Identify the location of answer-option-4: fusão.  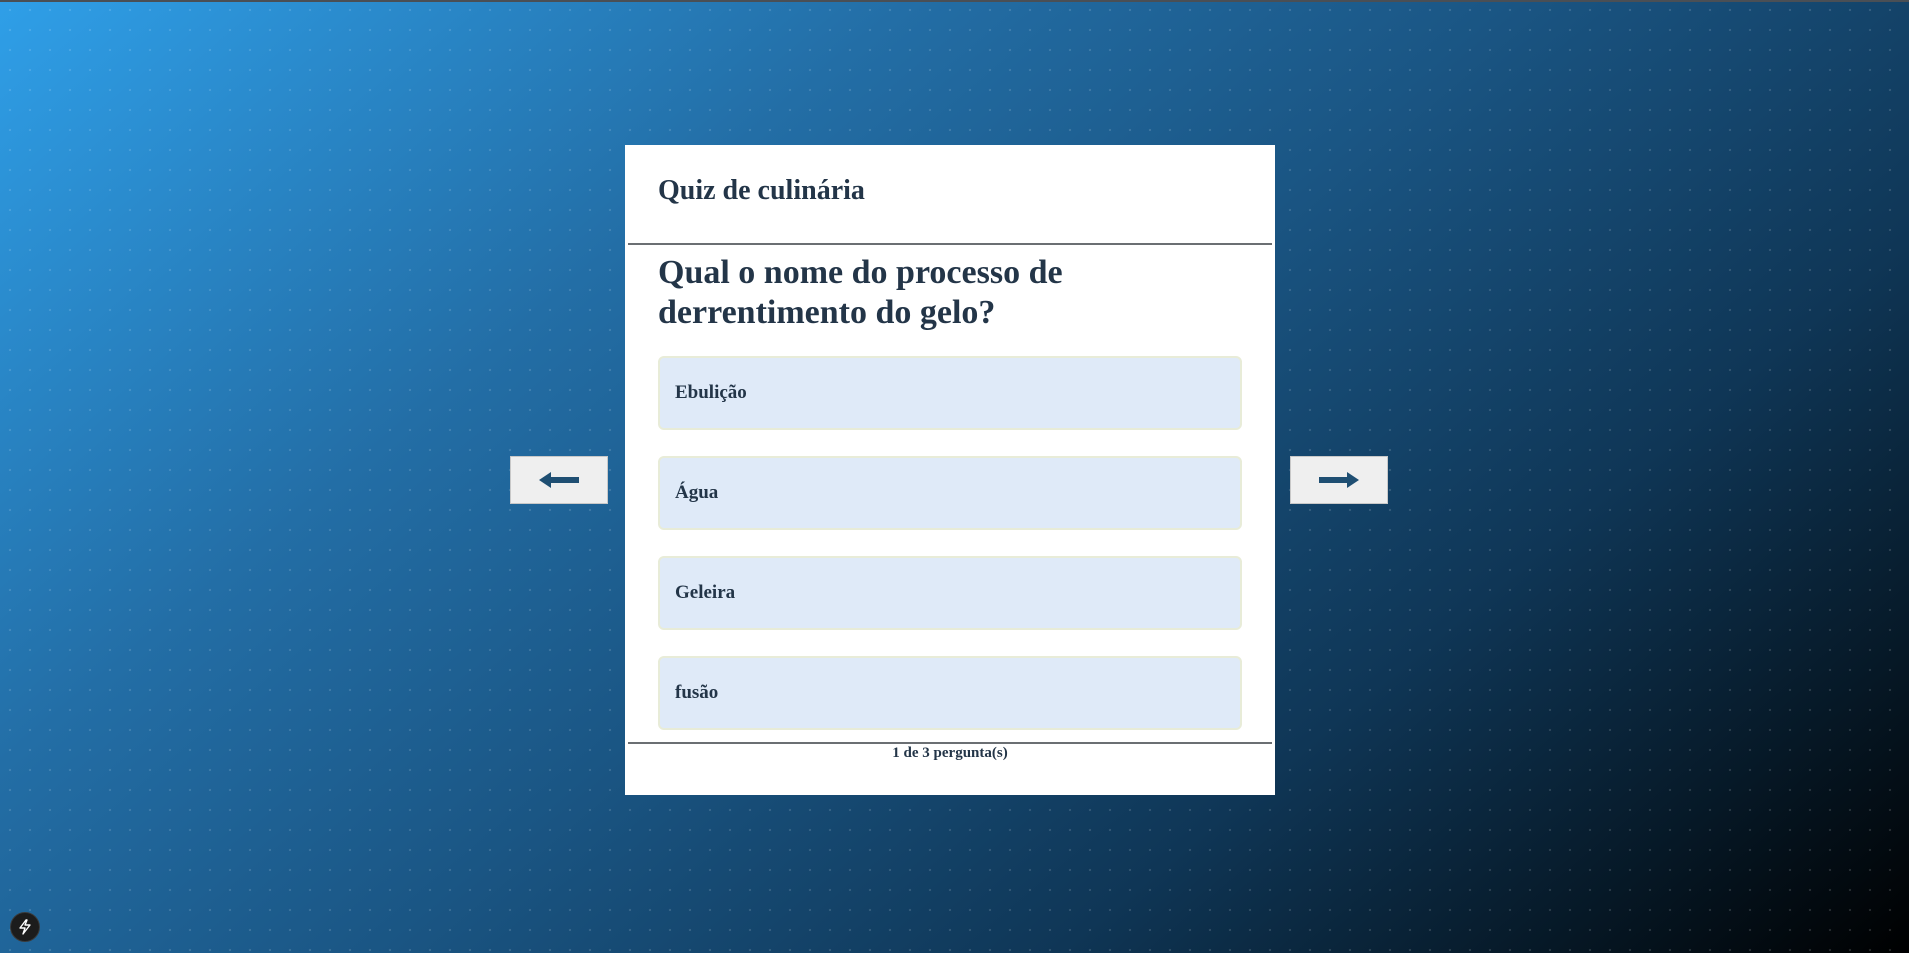
(950, 693).